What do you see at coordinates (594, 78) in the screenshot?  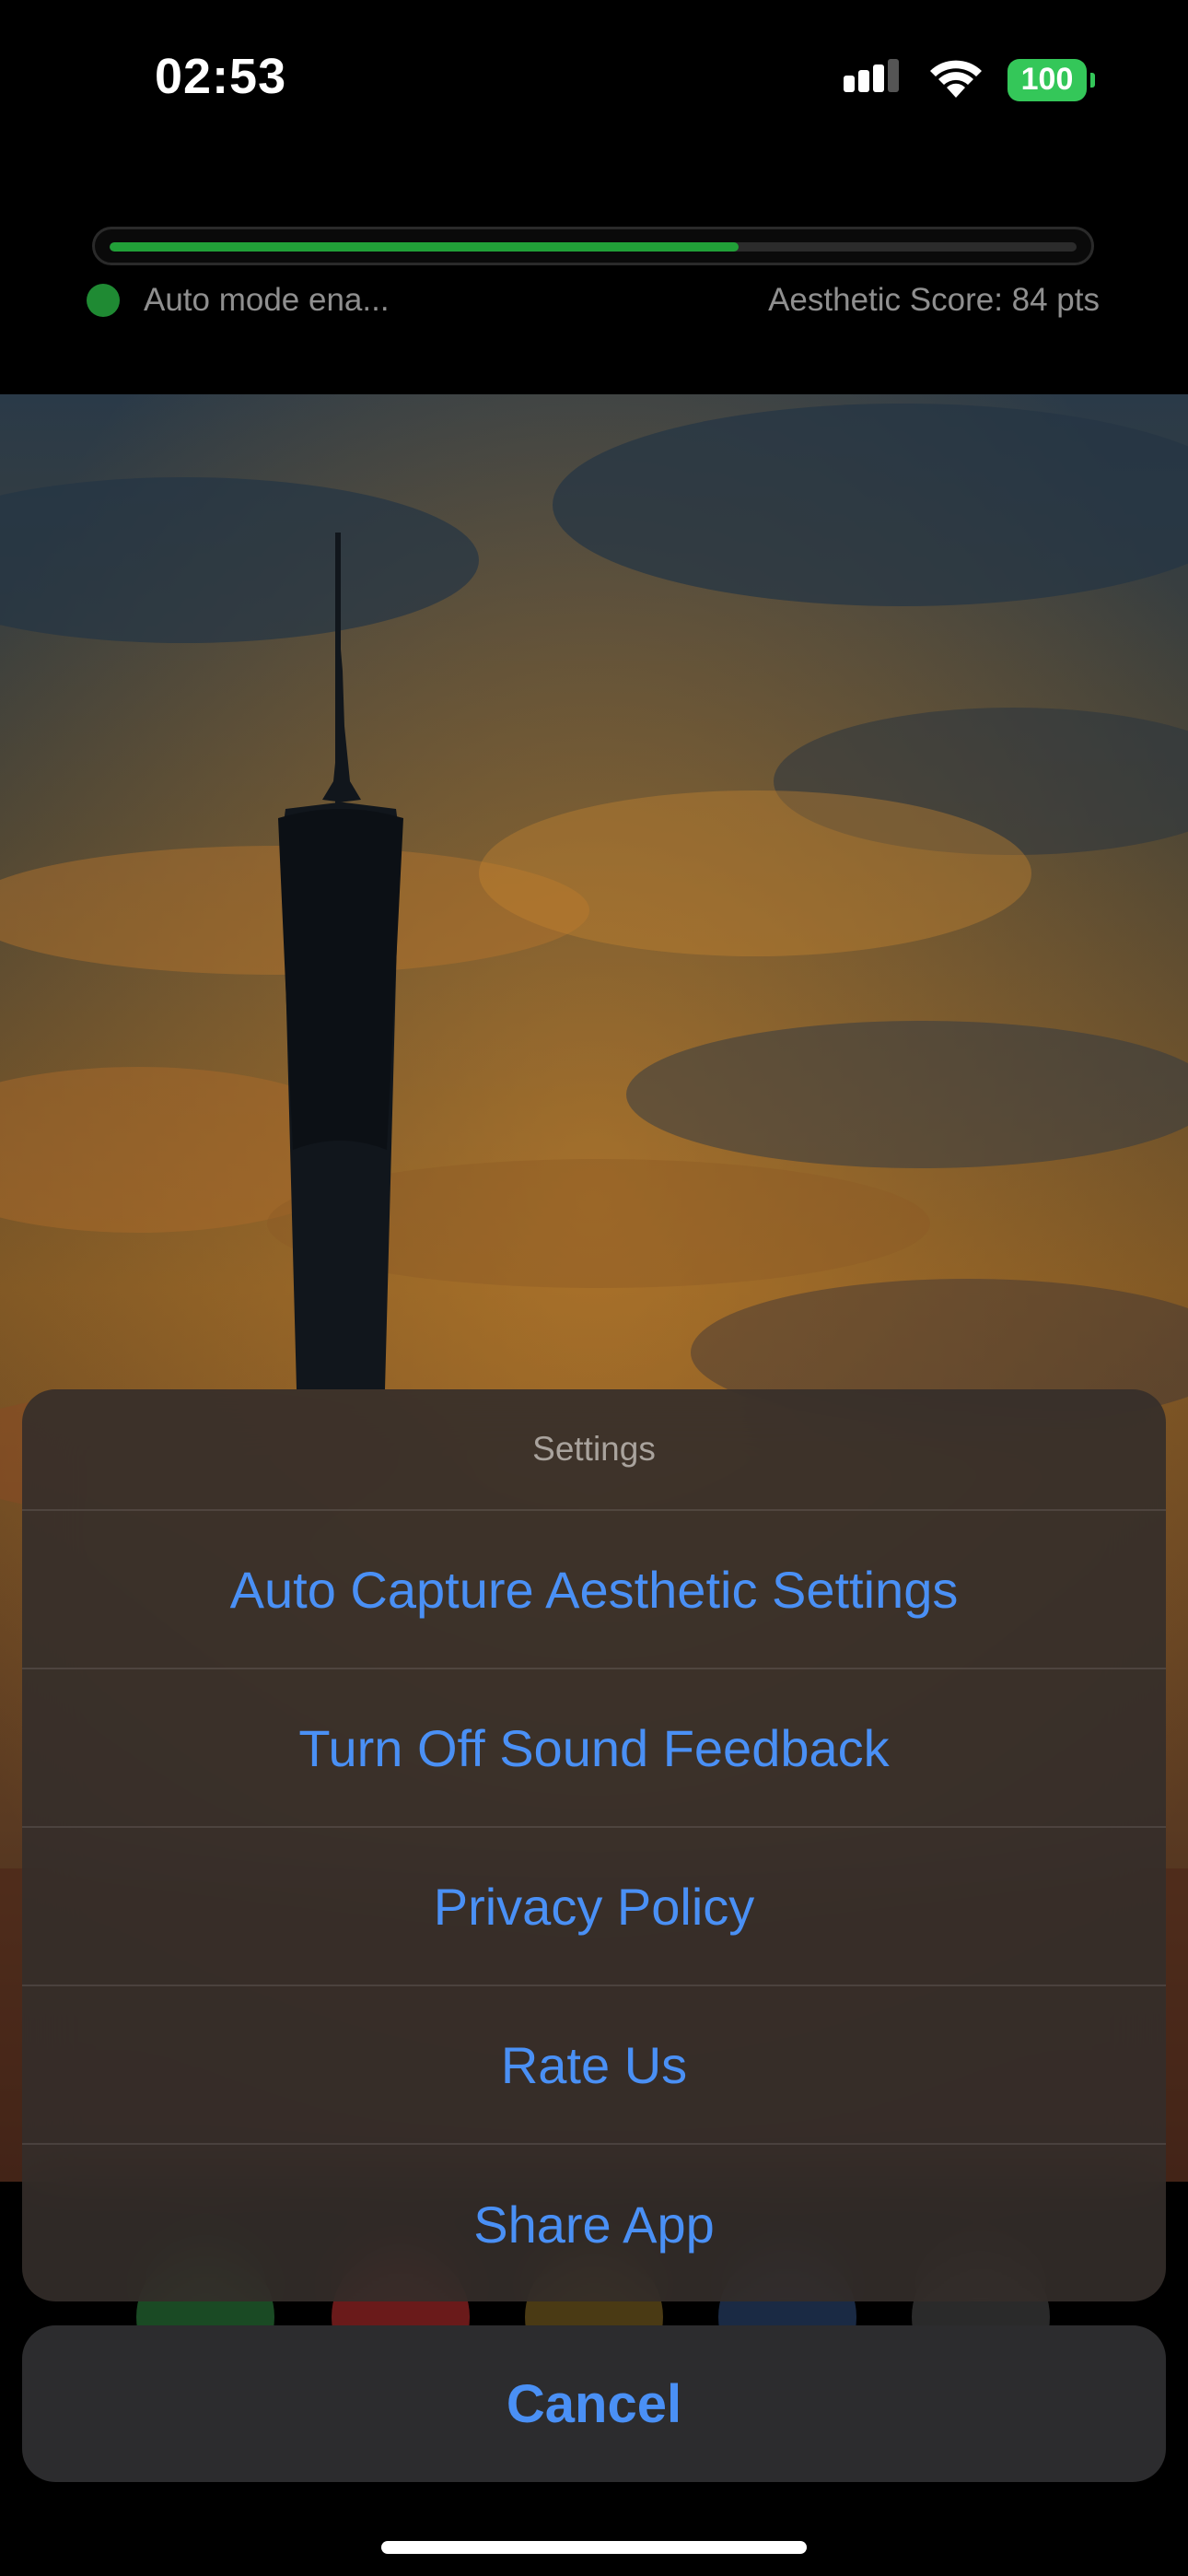 I see `status-bar: 02:53 100` at bounding box center [594, 78].